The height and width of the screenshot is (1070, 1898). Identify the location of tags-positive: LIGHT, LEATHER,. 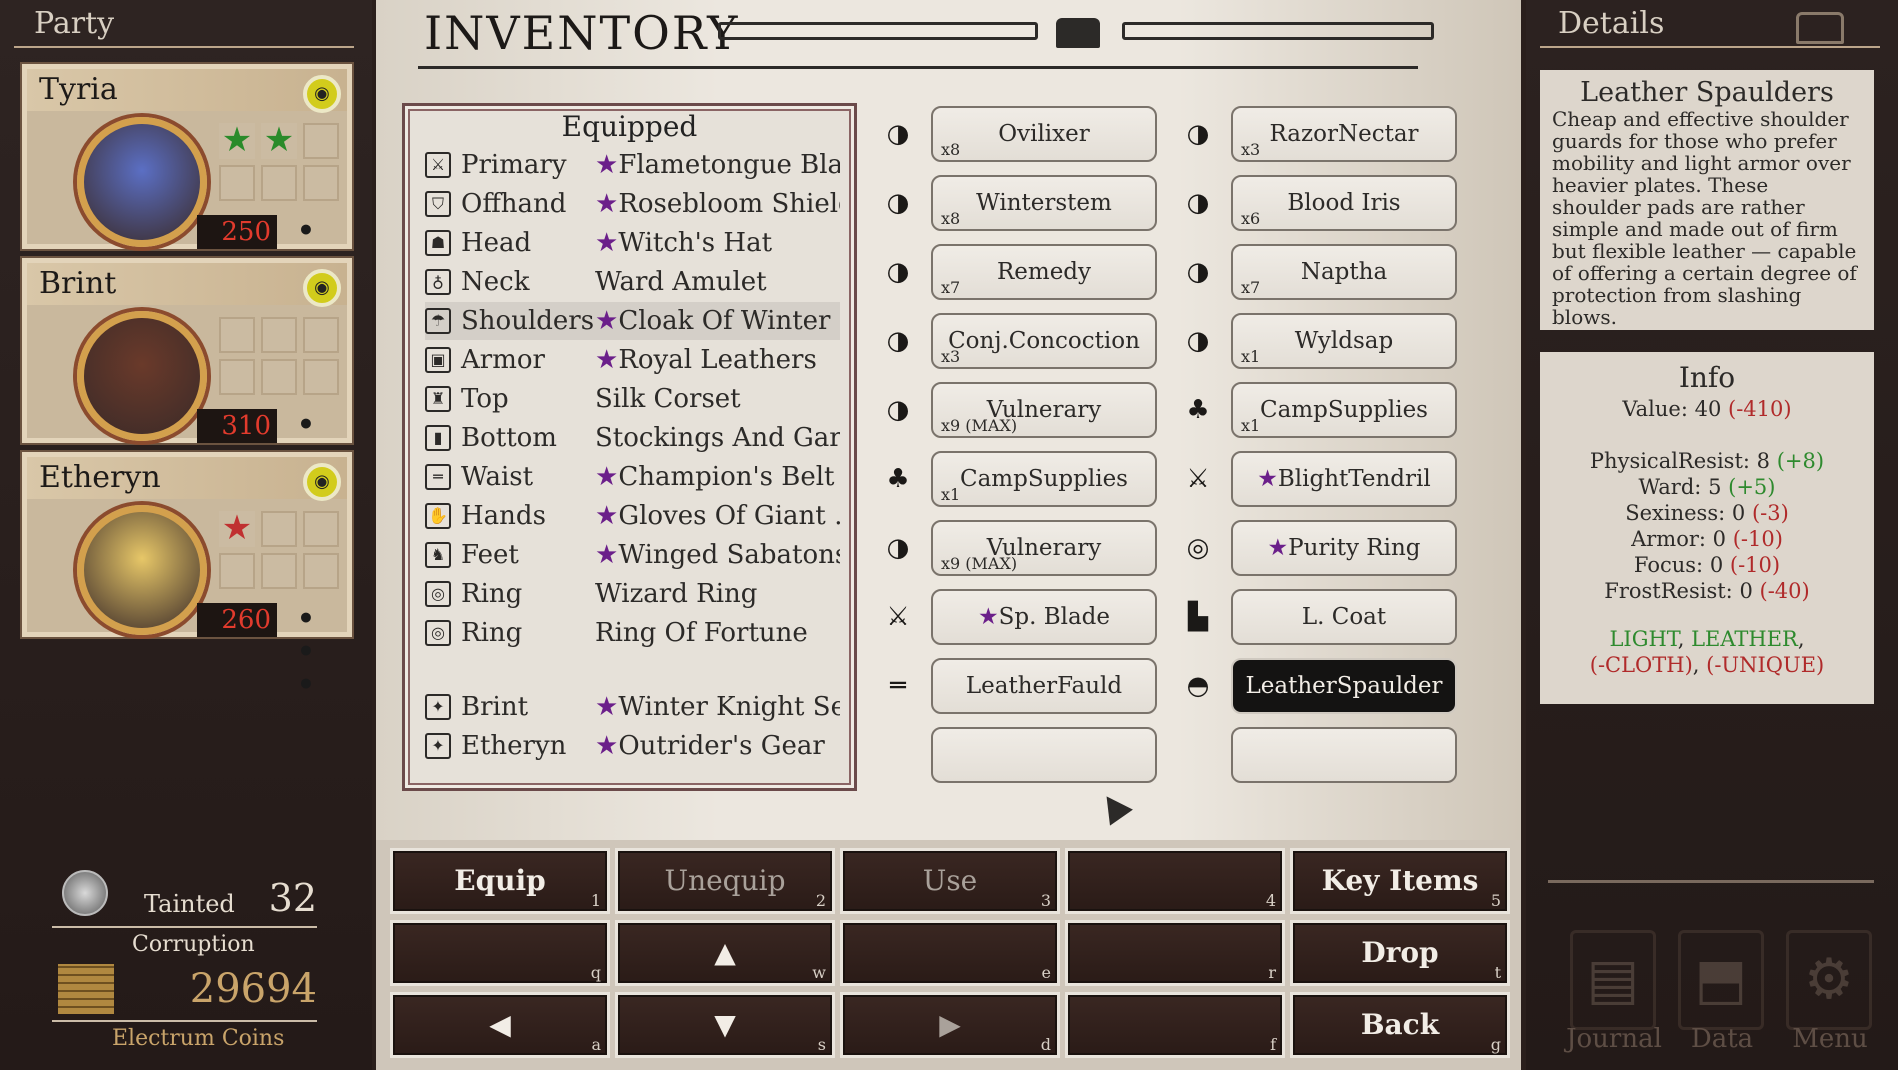
(1707, 639).